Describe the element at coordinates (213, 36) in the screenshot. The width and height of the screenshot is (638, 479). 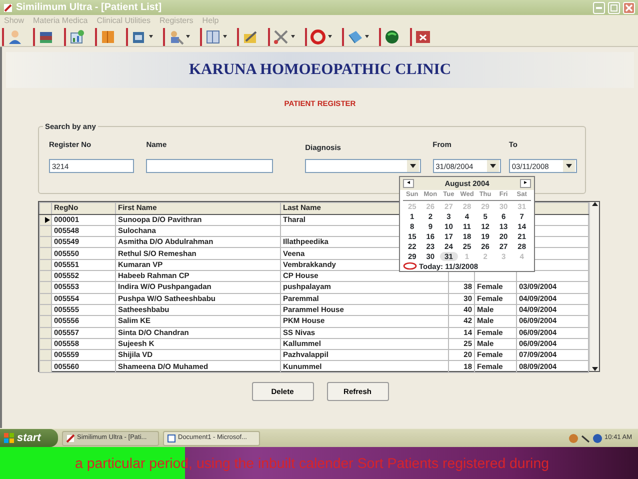
I see `notebook-icon` at that location.